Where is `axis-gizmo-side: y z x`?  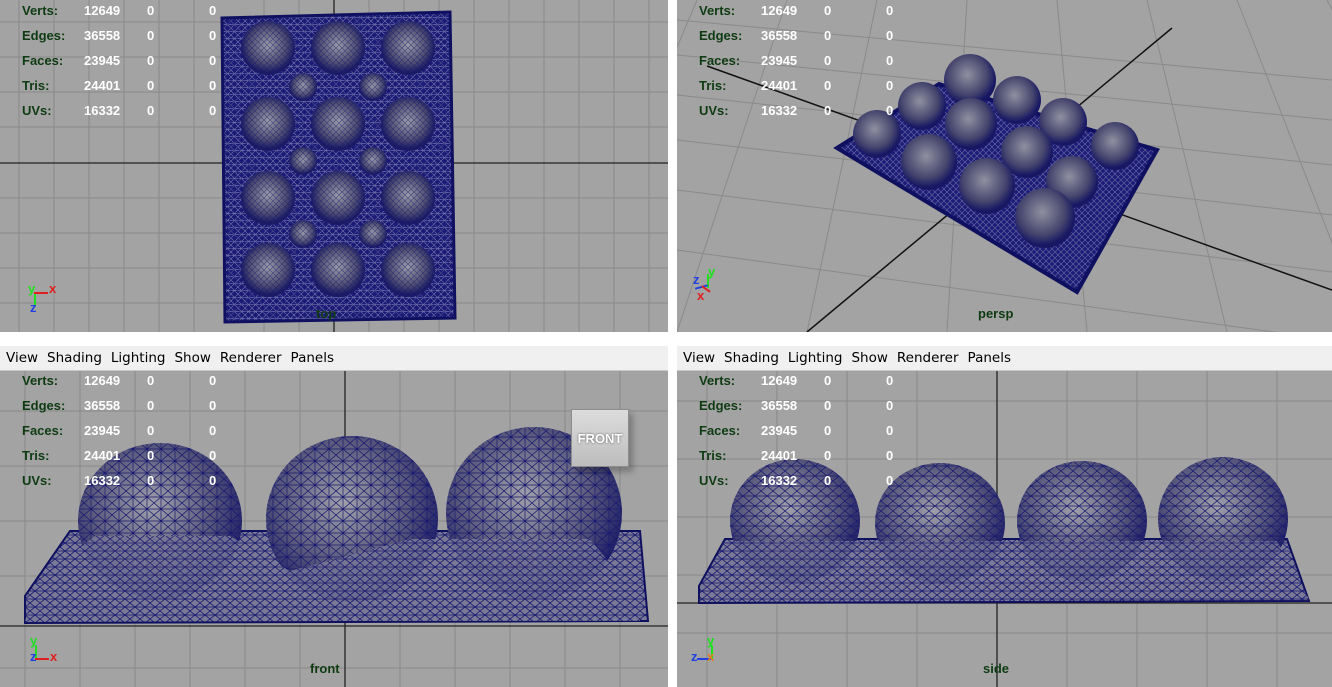 axis-gizmo-side: y z x is located at coordinates (711, 654).